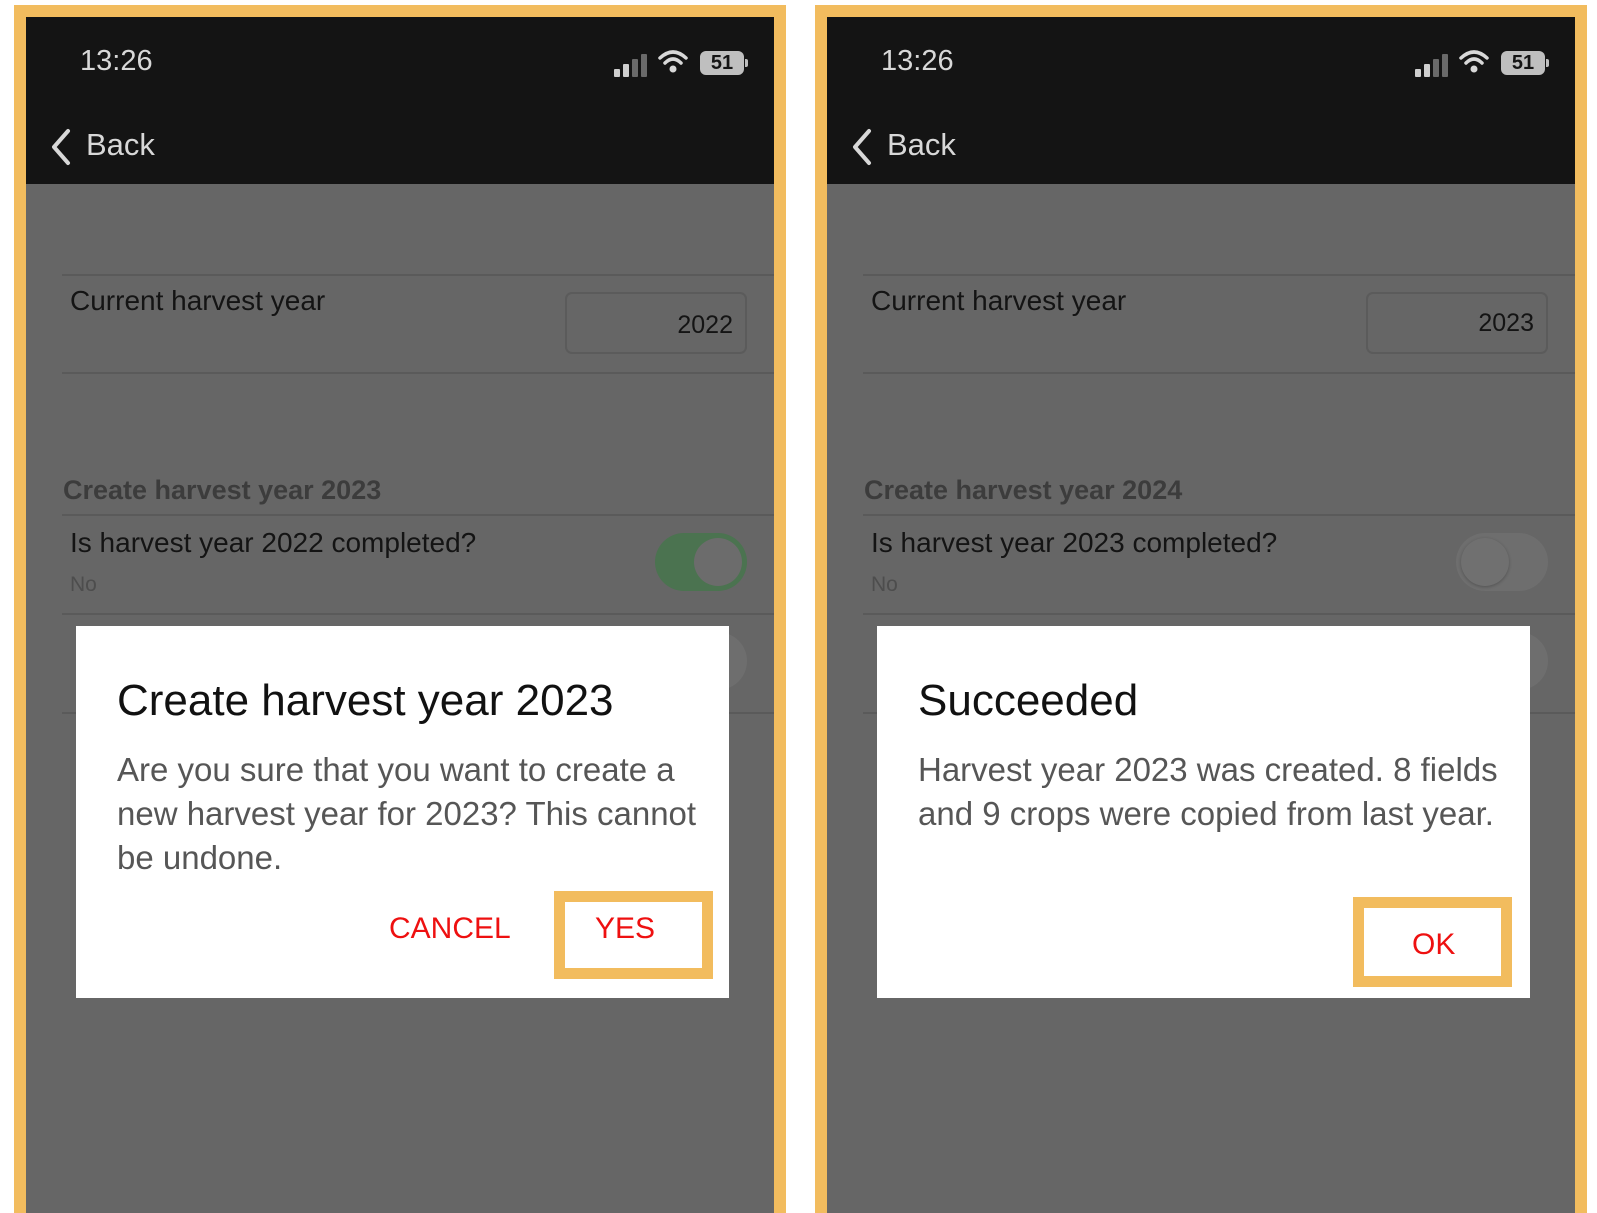 The width and height of the screenshot is (1597, 1213). I want to click on dialog-title: Succeeded, so click(1028, 700).